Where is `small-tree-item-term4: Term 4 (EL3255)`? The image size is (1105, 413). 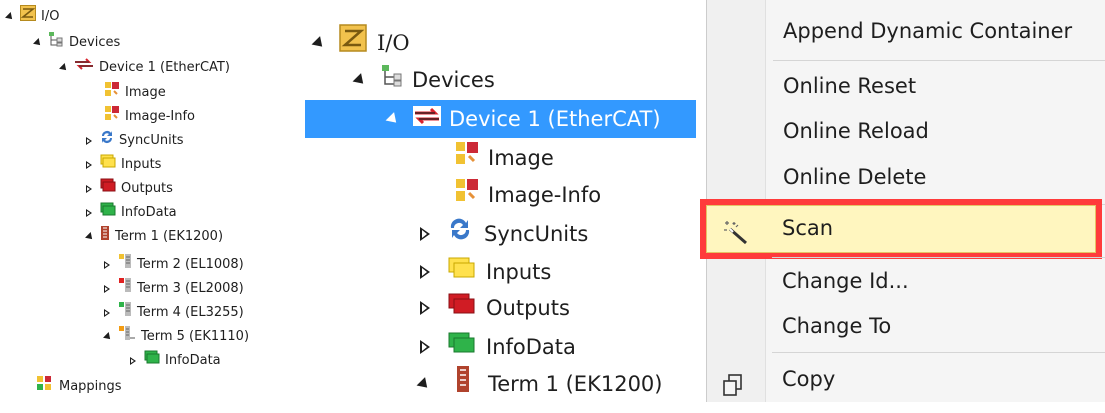 small-tree-item-term4: Term 4 (EL3255) is located at coordinates (174, 313).